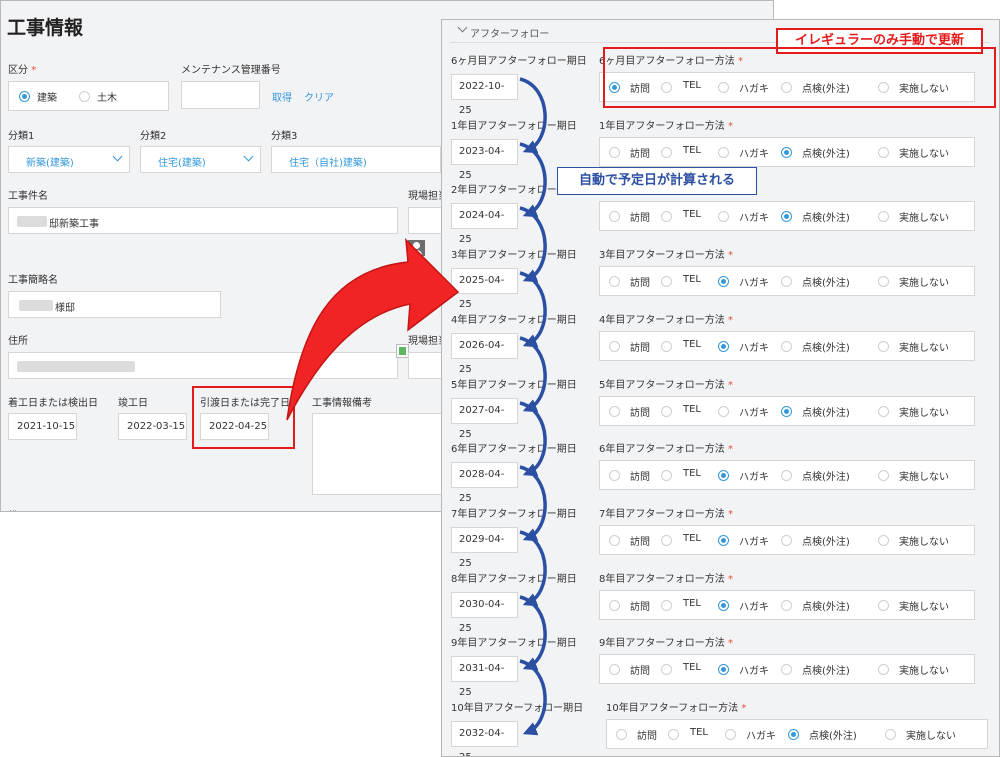 The height and width of the screenshot is (757, 1000). I want to click on chakko-date-input: 2021-10-15, so click(42, 426).